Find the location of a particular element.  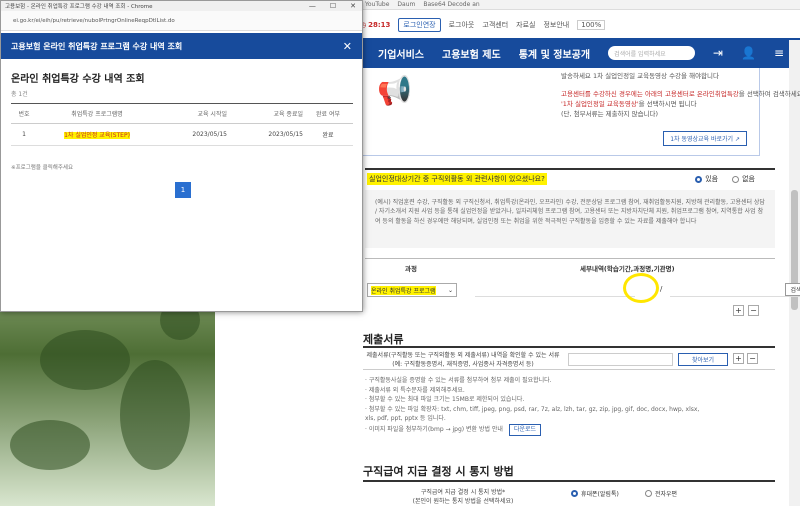

maximize-icon: ☐ is located at coordinates (333, 6).